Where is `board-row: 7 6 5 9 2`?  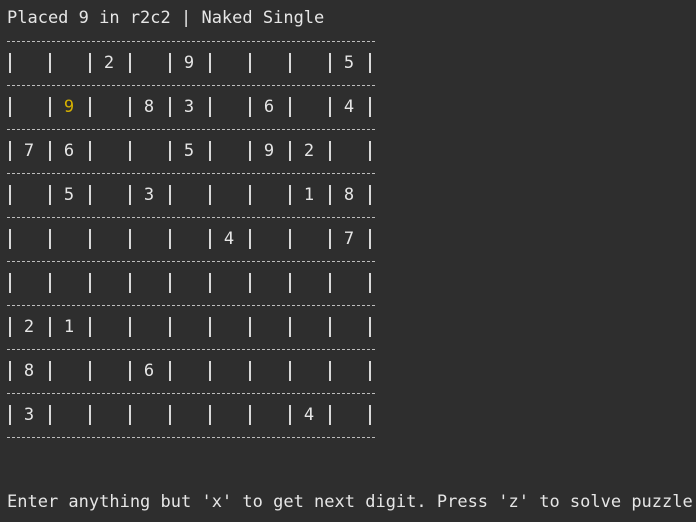 board-row: 7 6 5 9 2 is located at coordinates (192, 151).